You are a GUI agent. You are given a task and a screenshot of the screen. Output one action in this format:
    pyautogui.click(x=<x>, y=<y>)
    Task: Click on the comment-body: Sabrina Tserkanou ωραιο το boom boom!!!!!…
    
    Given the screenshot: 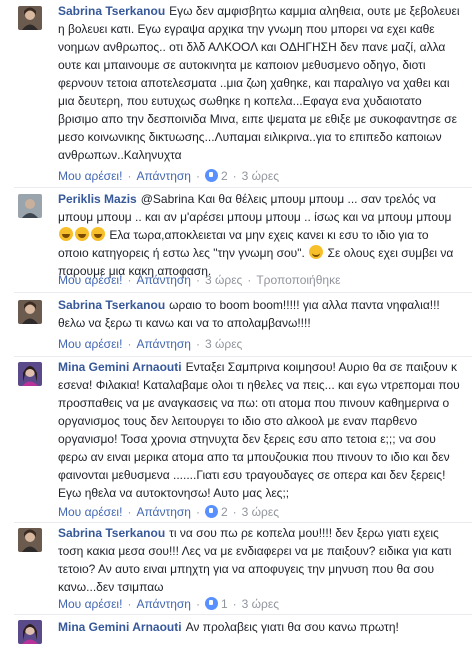 What is the action you would take?
    pyautogui.click(x=259, y=314)
    